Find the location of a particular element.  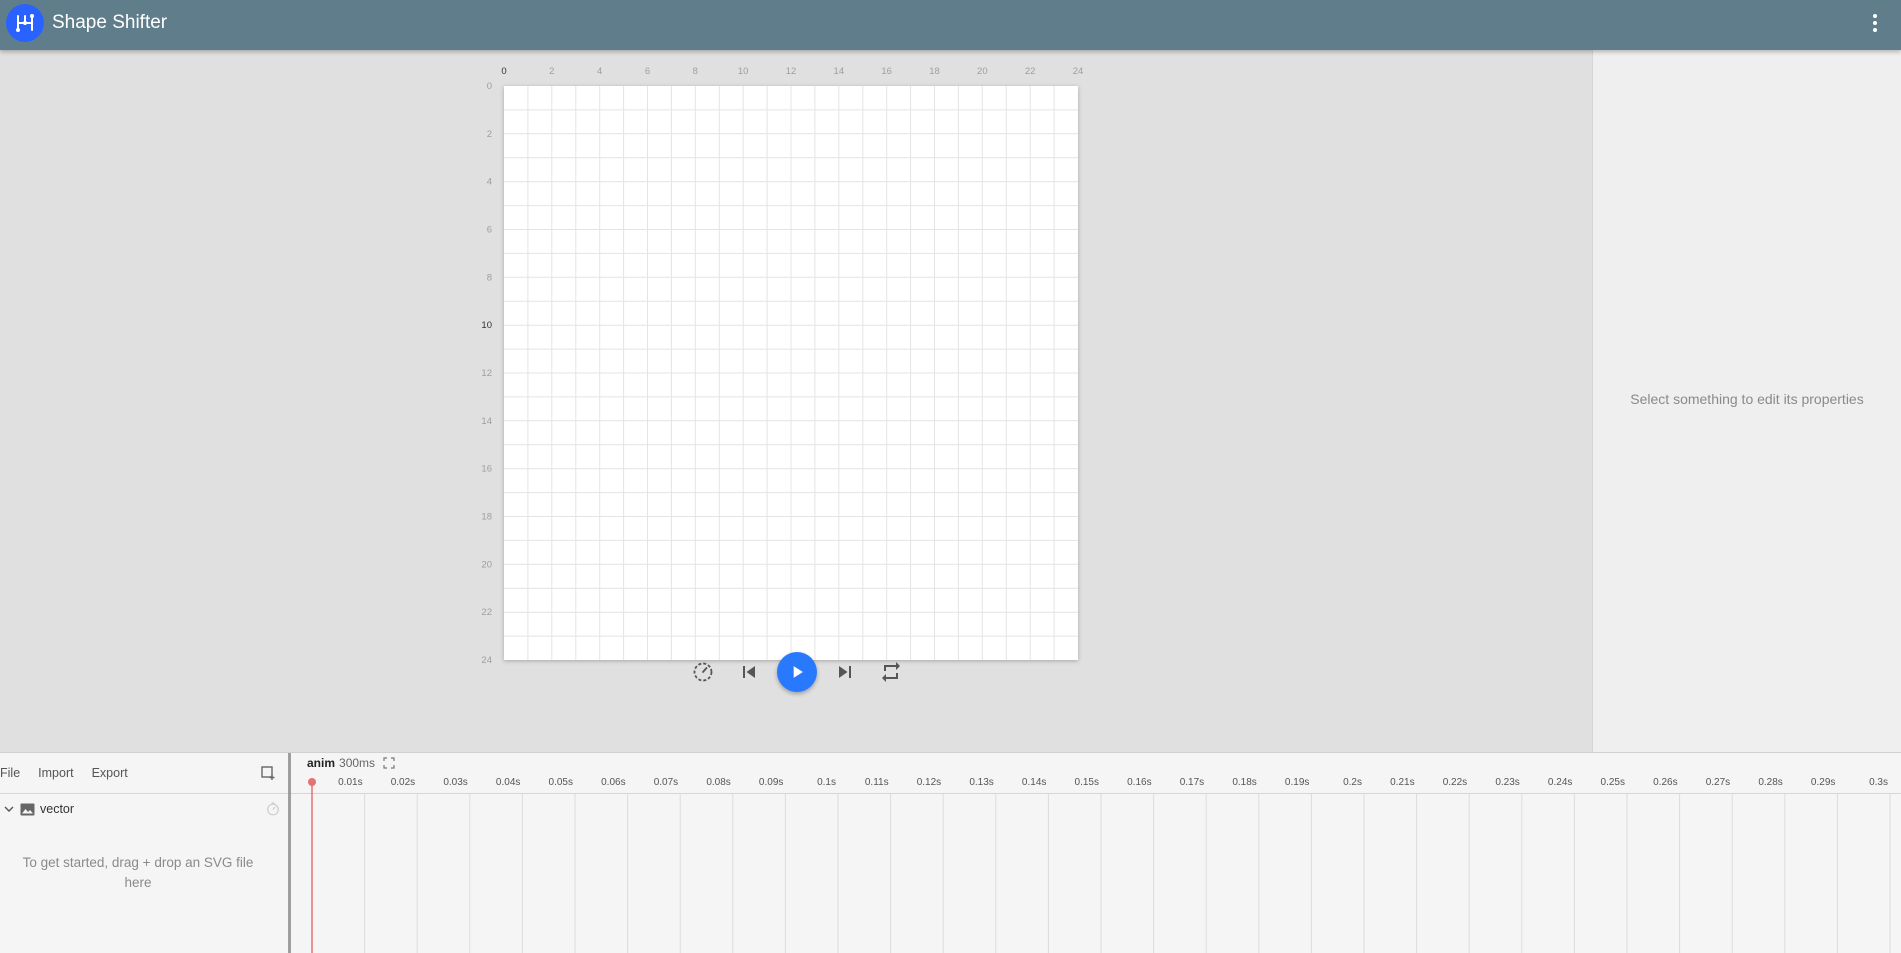

y-ruler-label: 18 is located at coordinates (486, 517).